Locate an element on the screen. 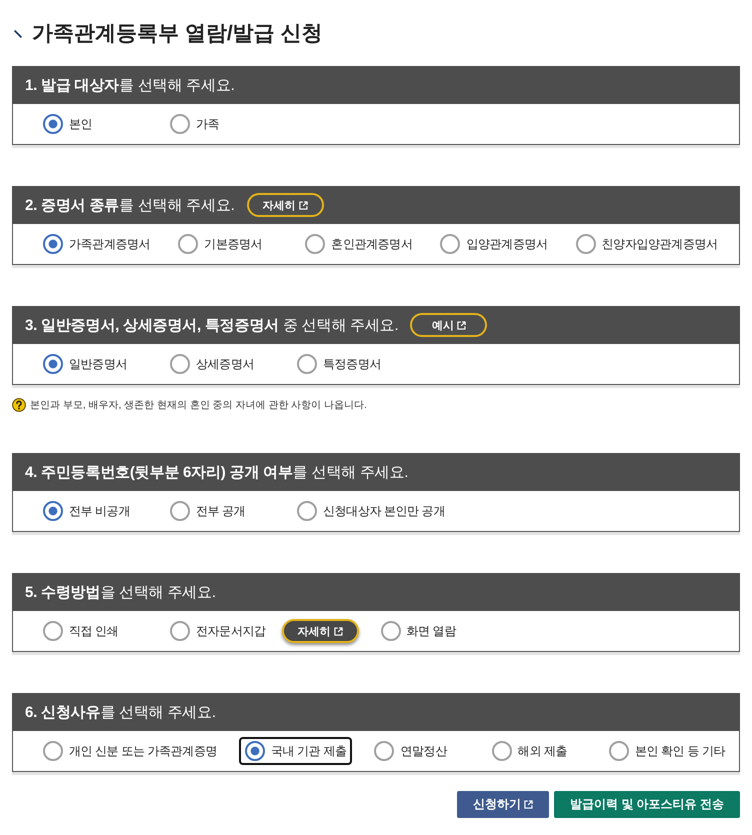 The image size is (752, 835). radio-option: 상세증명서 is located at coordinates (212, 364).